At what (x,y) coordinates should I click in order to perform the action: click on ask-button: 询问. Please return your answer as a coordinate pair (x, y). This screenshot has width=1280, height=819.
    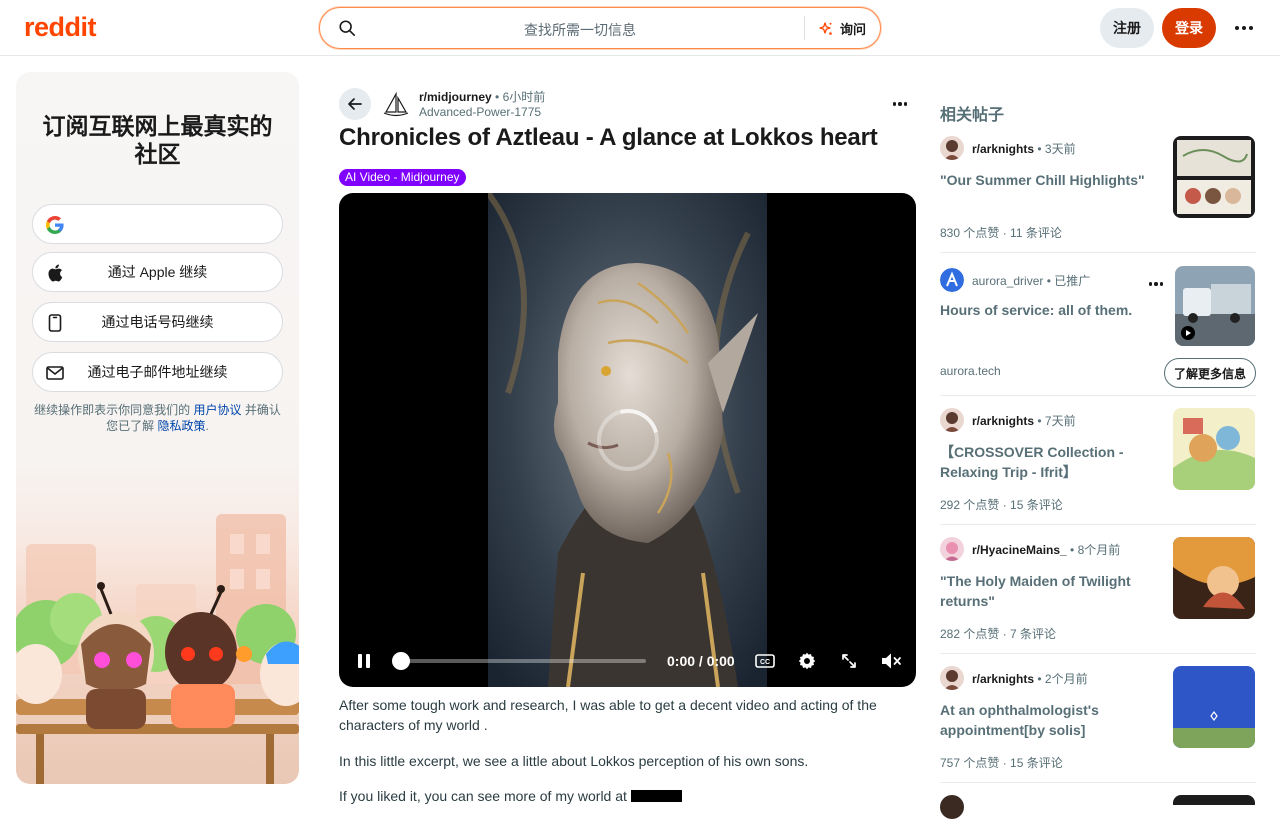
    Looking at the image, I should click on (842, 28).